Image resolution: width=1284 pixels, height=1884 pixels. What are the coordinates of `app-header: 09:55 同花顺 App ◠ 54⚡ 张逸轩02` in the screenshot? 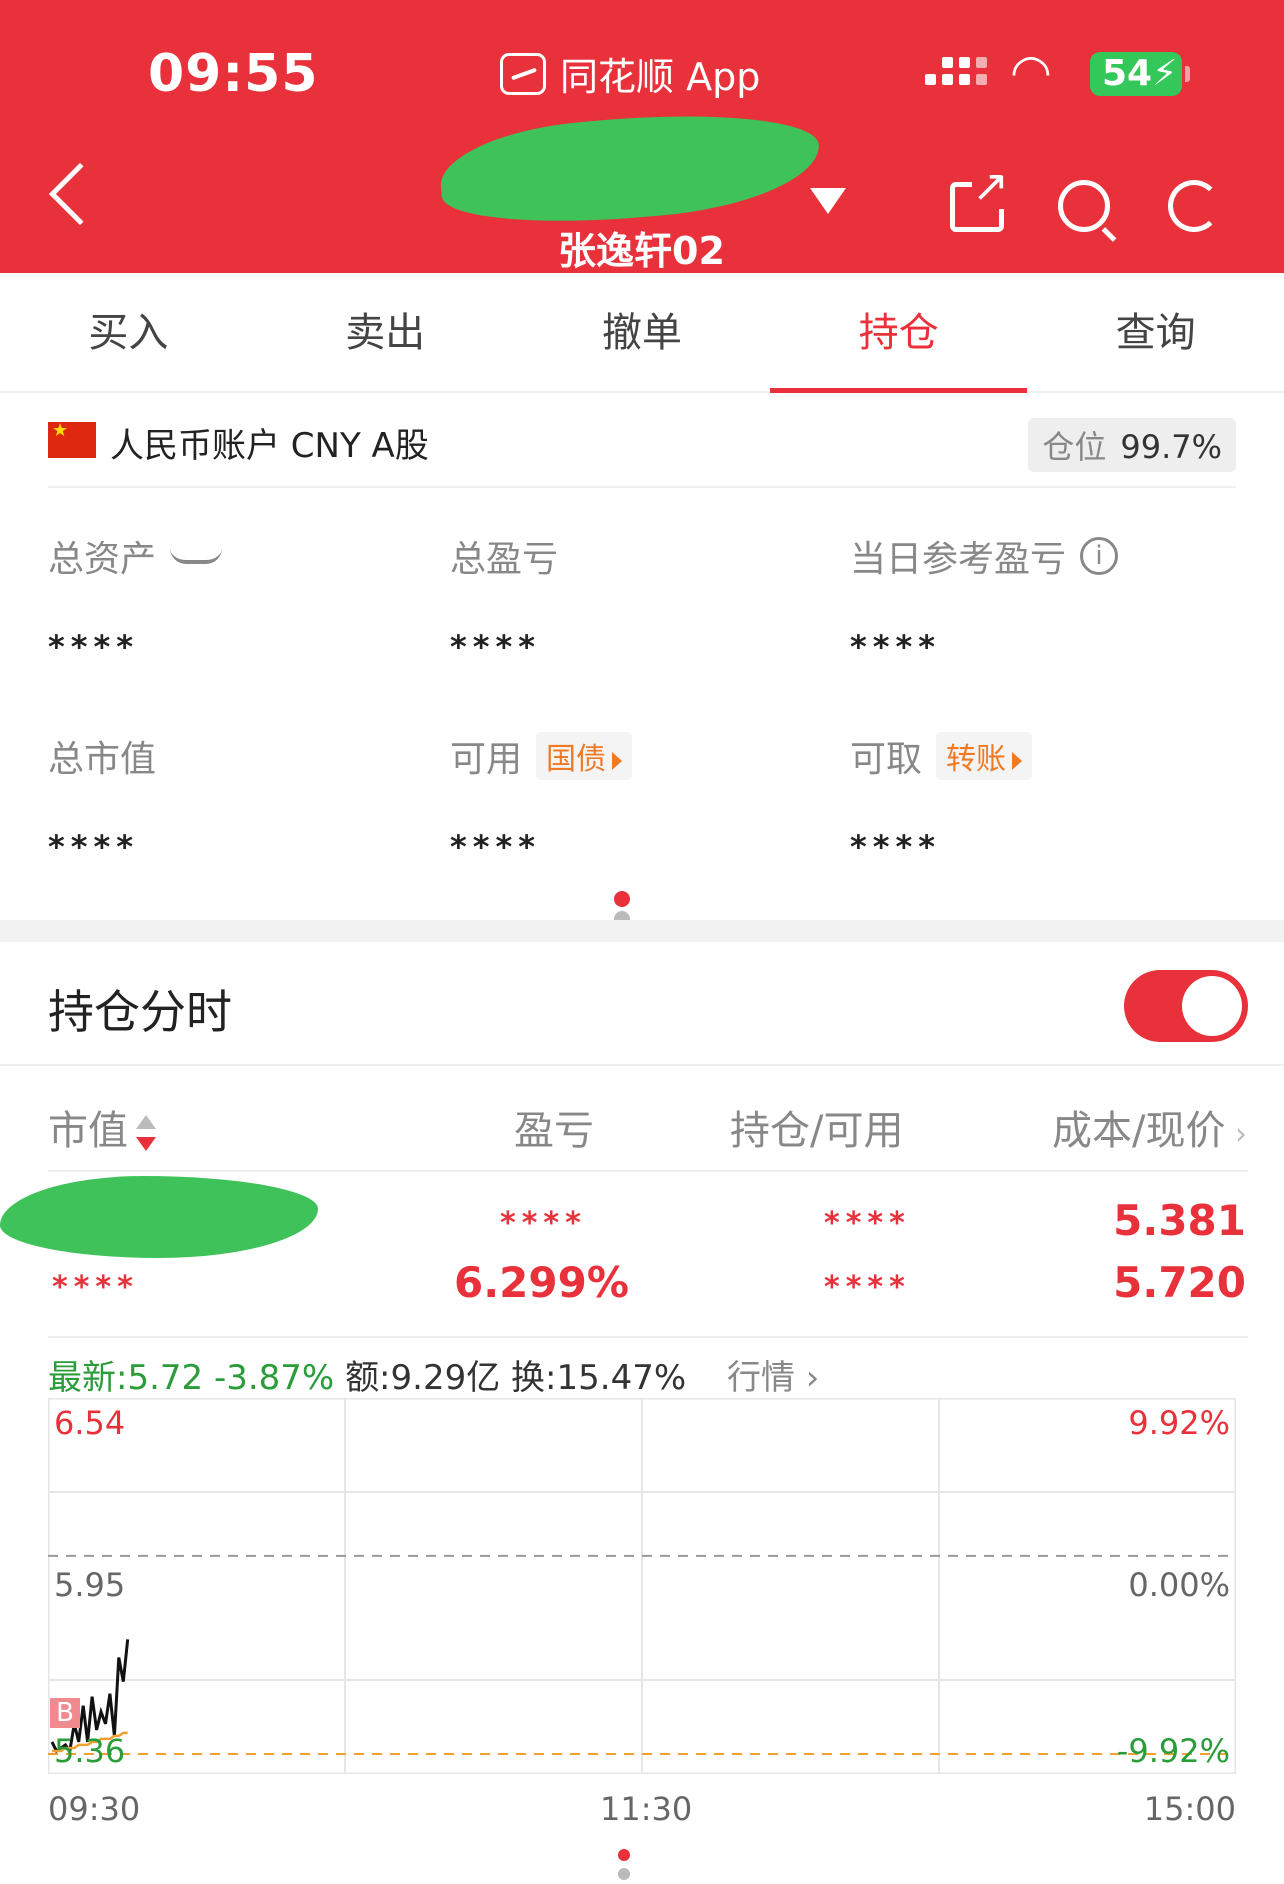 It's located at (642, 136).